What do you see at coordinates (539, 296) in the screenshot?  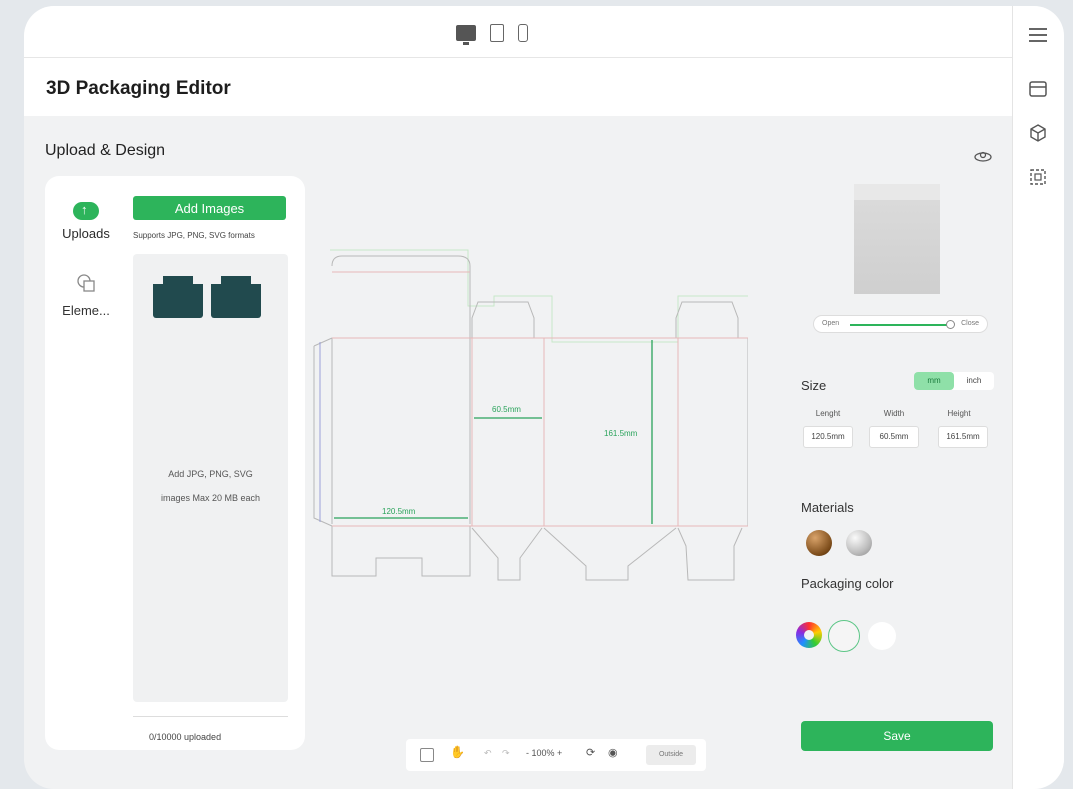 I see `bleed-outline` at bounding box center [539, 296].